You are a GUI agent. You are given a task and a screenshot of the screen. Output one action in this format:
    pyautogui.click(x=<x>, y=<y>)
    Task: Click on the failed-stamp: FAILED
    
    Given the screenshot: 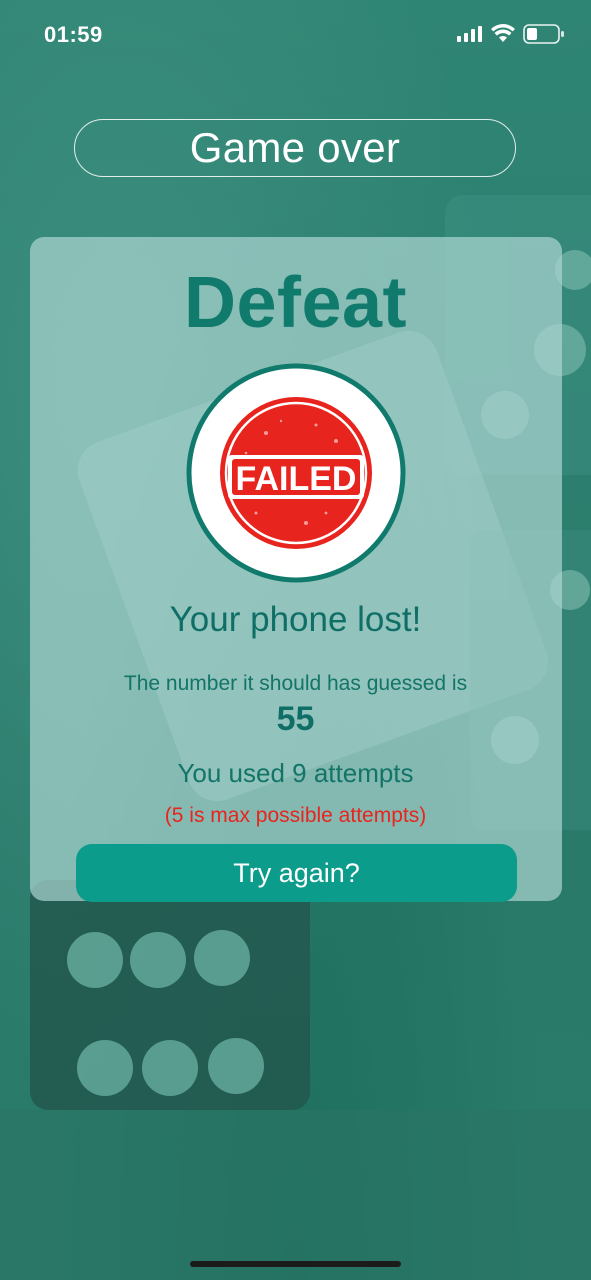 What is the action you would take?
    pyautogui.click(x=296, y=473)
    